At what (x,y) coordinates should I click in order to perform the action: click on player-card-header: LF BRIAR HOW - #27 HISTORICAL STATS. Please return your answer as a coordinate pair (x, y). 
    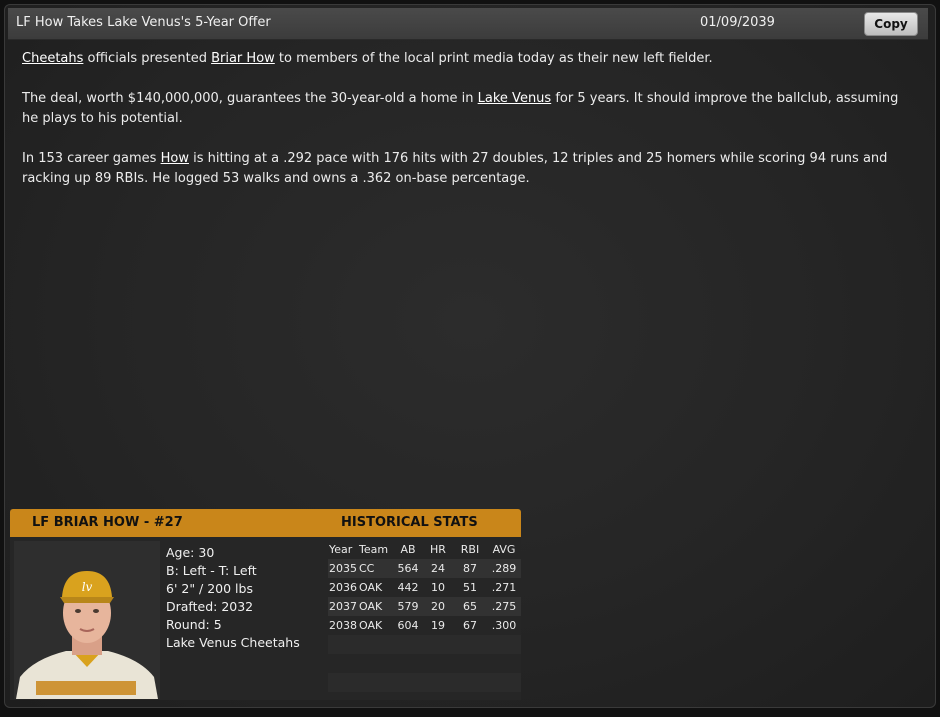
    Looking at the image, I should click on (265, 523).